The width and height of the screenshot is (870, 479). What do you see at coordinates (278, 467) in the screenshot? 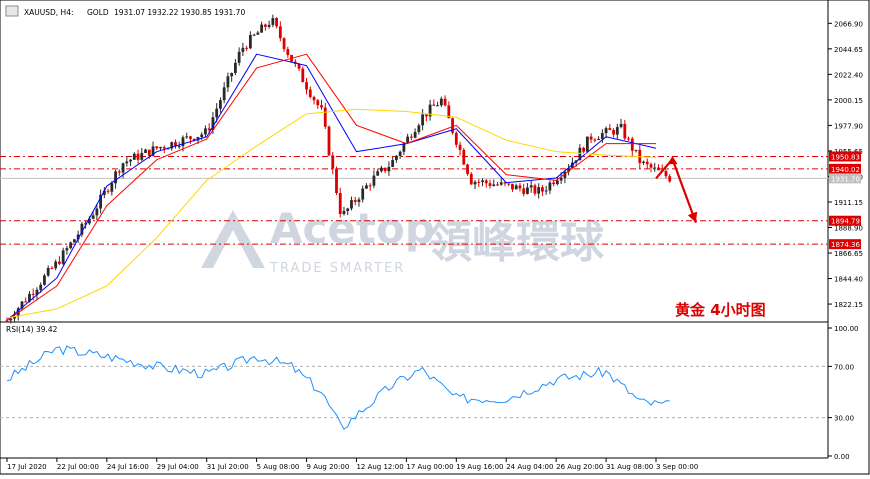
I see `time-tick-label: 5 Aug 08:00` at bounding box center [278, 467].